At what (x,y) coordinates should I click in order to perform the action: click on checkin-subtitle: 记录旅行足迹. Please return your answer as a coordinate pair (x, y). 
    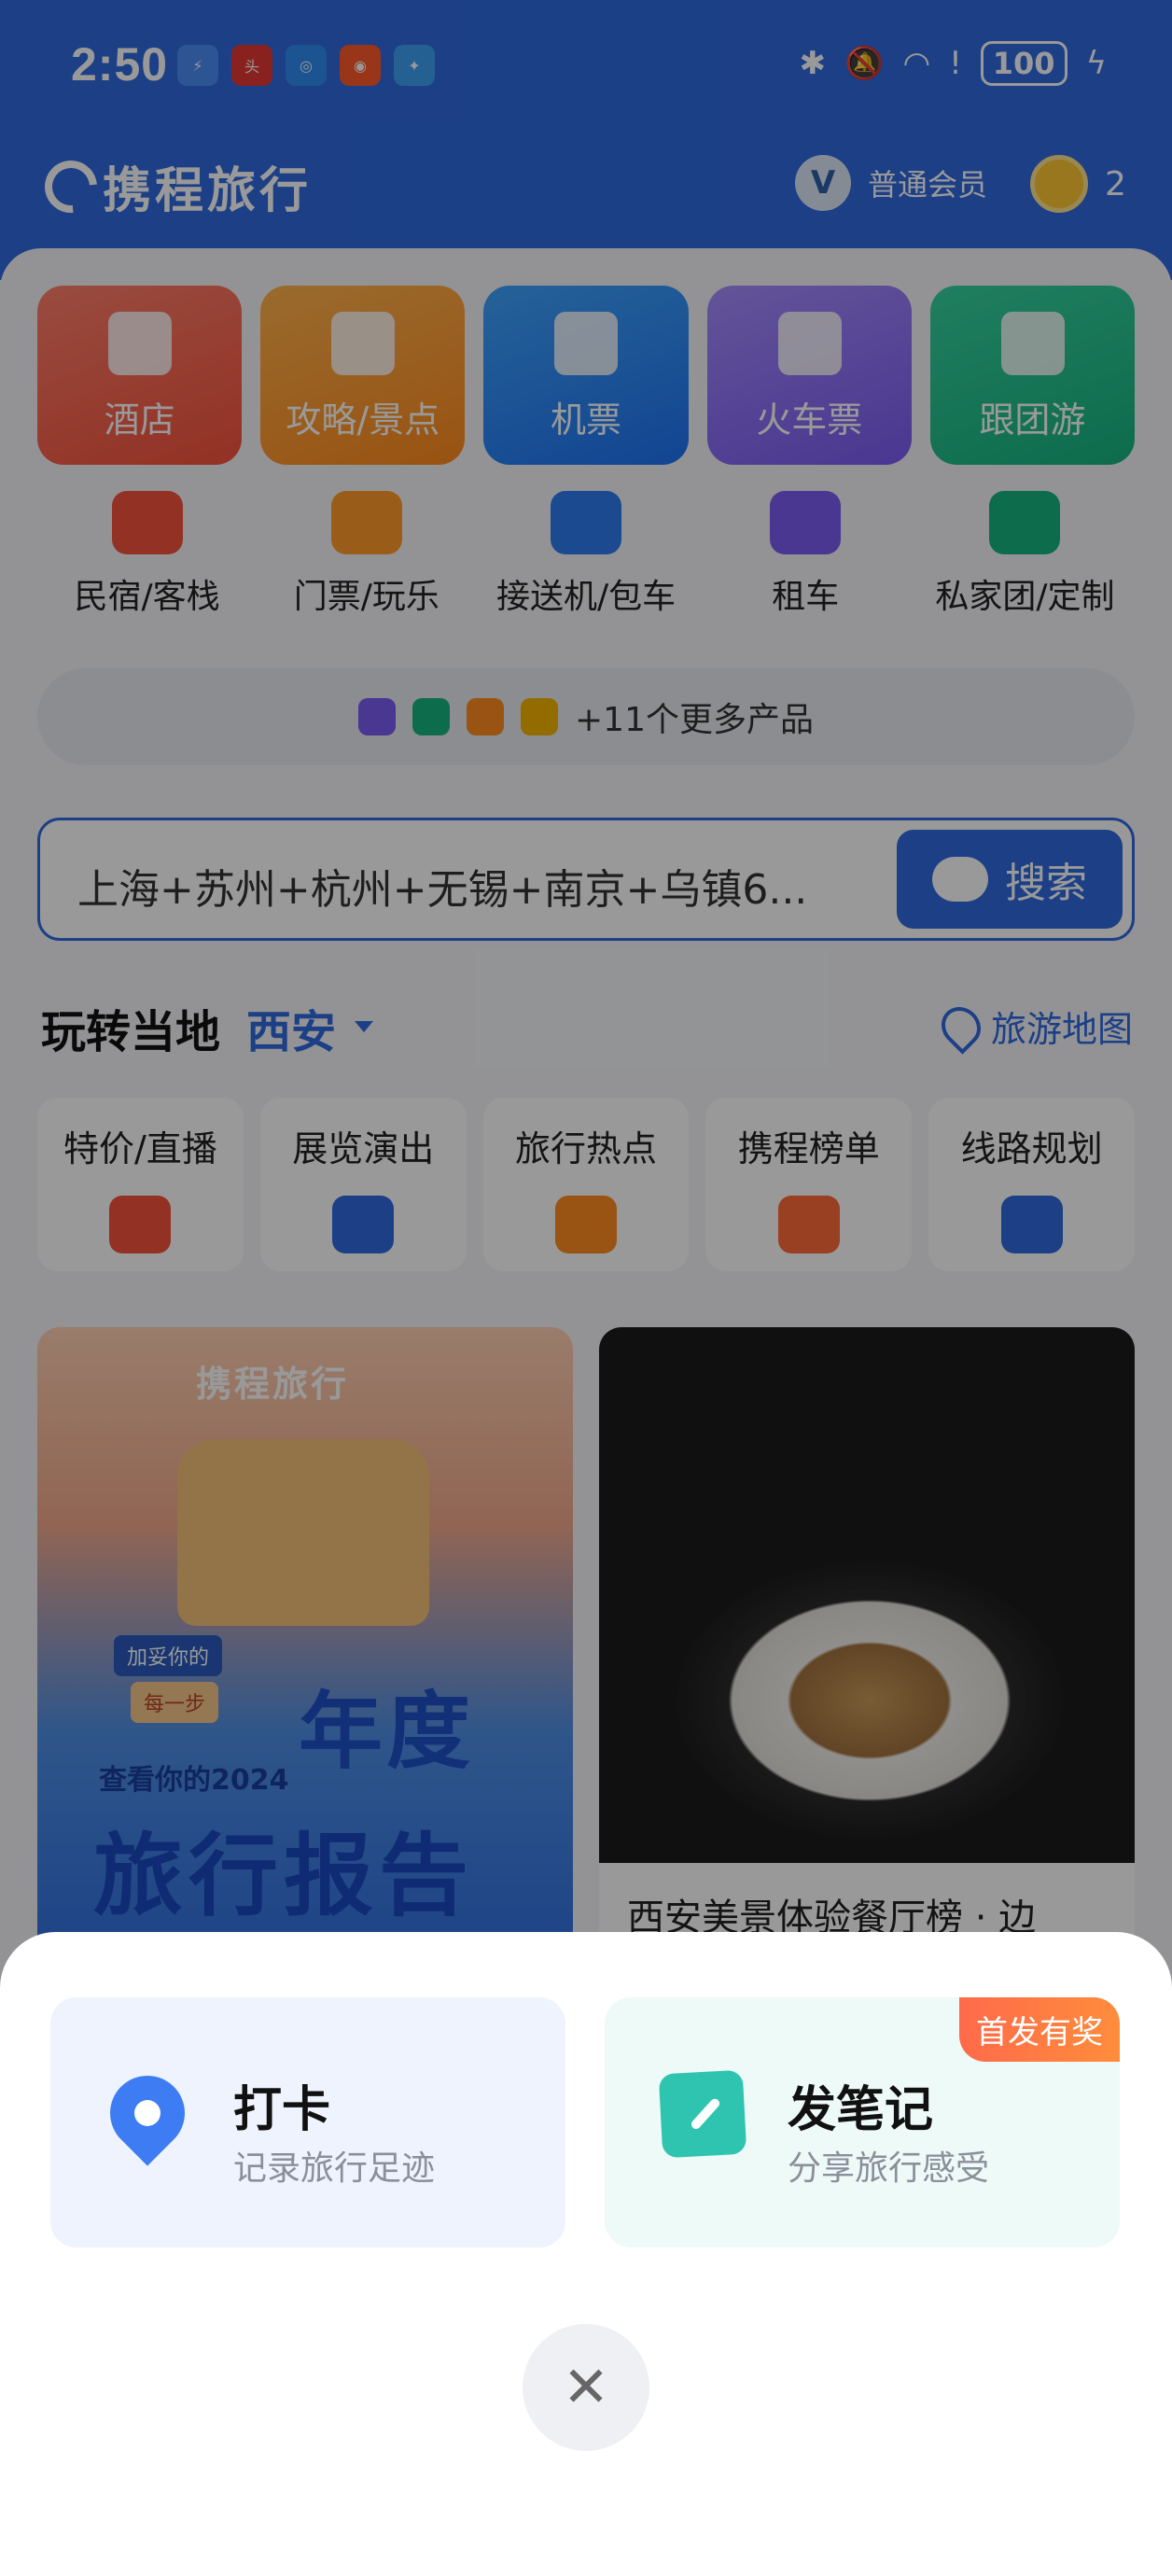
    Looking at the image, I should click on (334, 2168).